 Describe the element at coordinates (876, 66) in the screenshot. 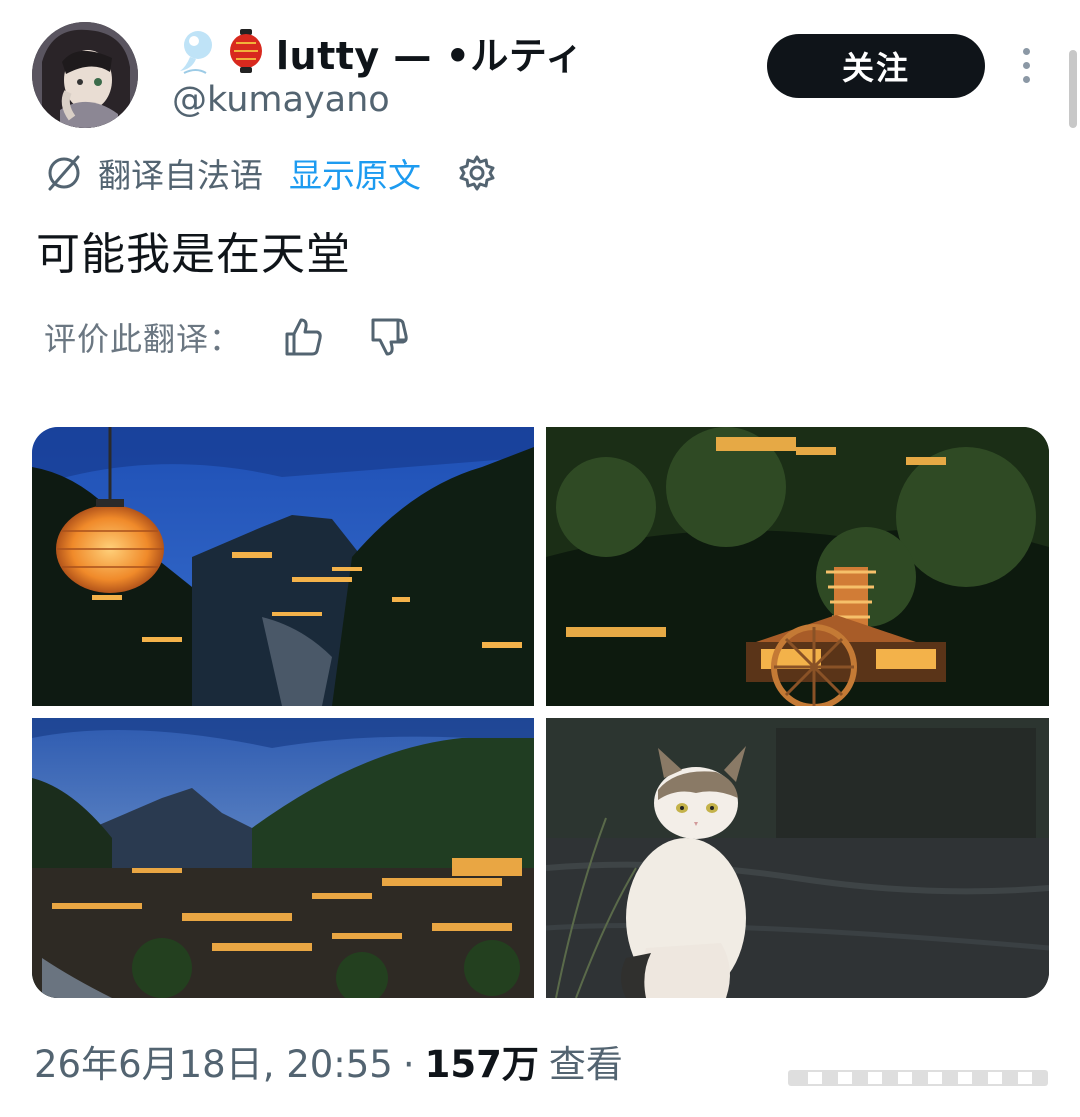

I see `follow-button: 关注` at that location.